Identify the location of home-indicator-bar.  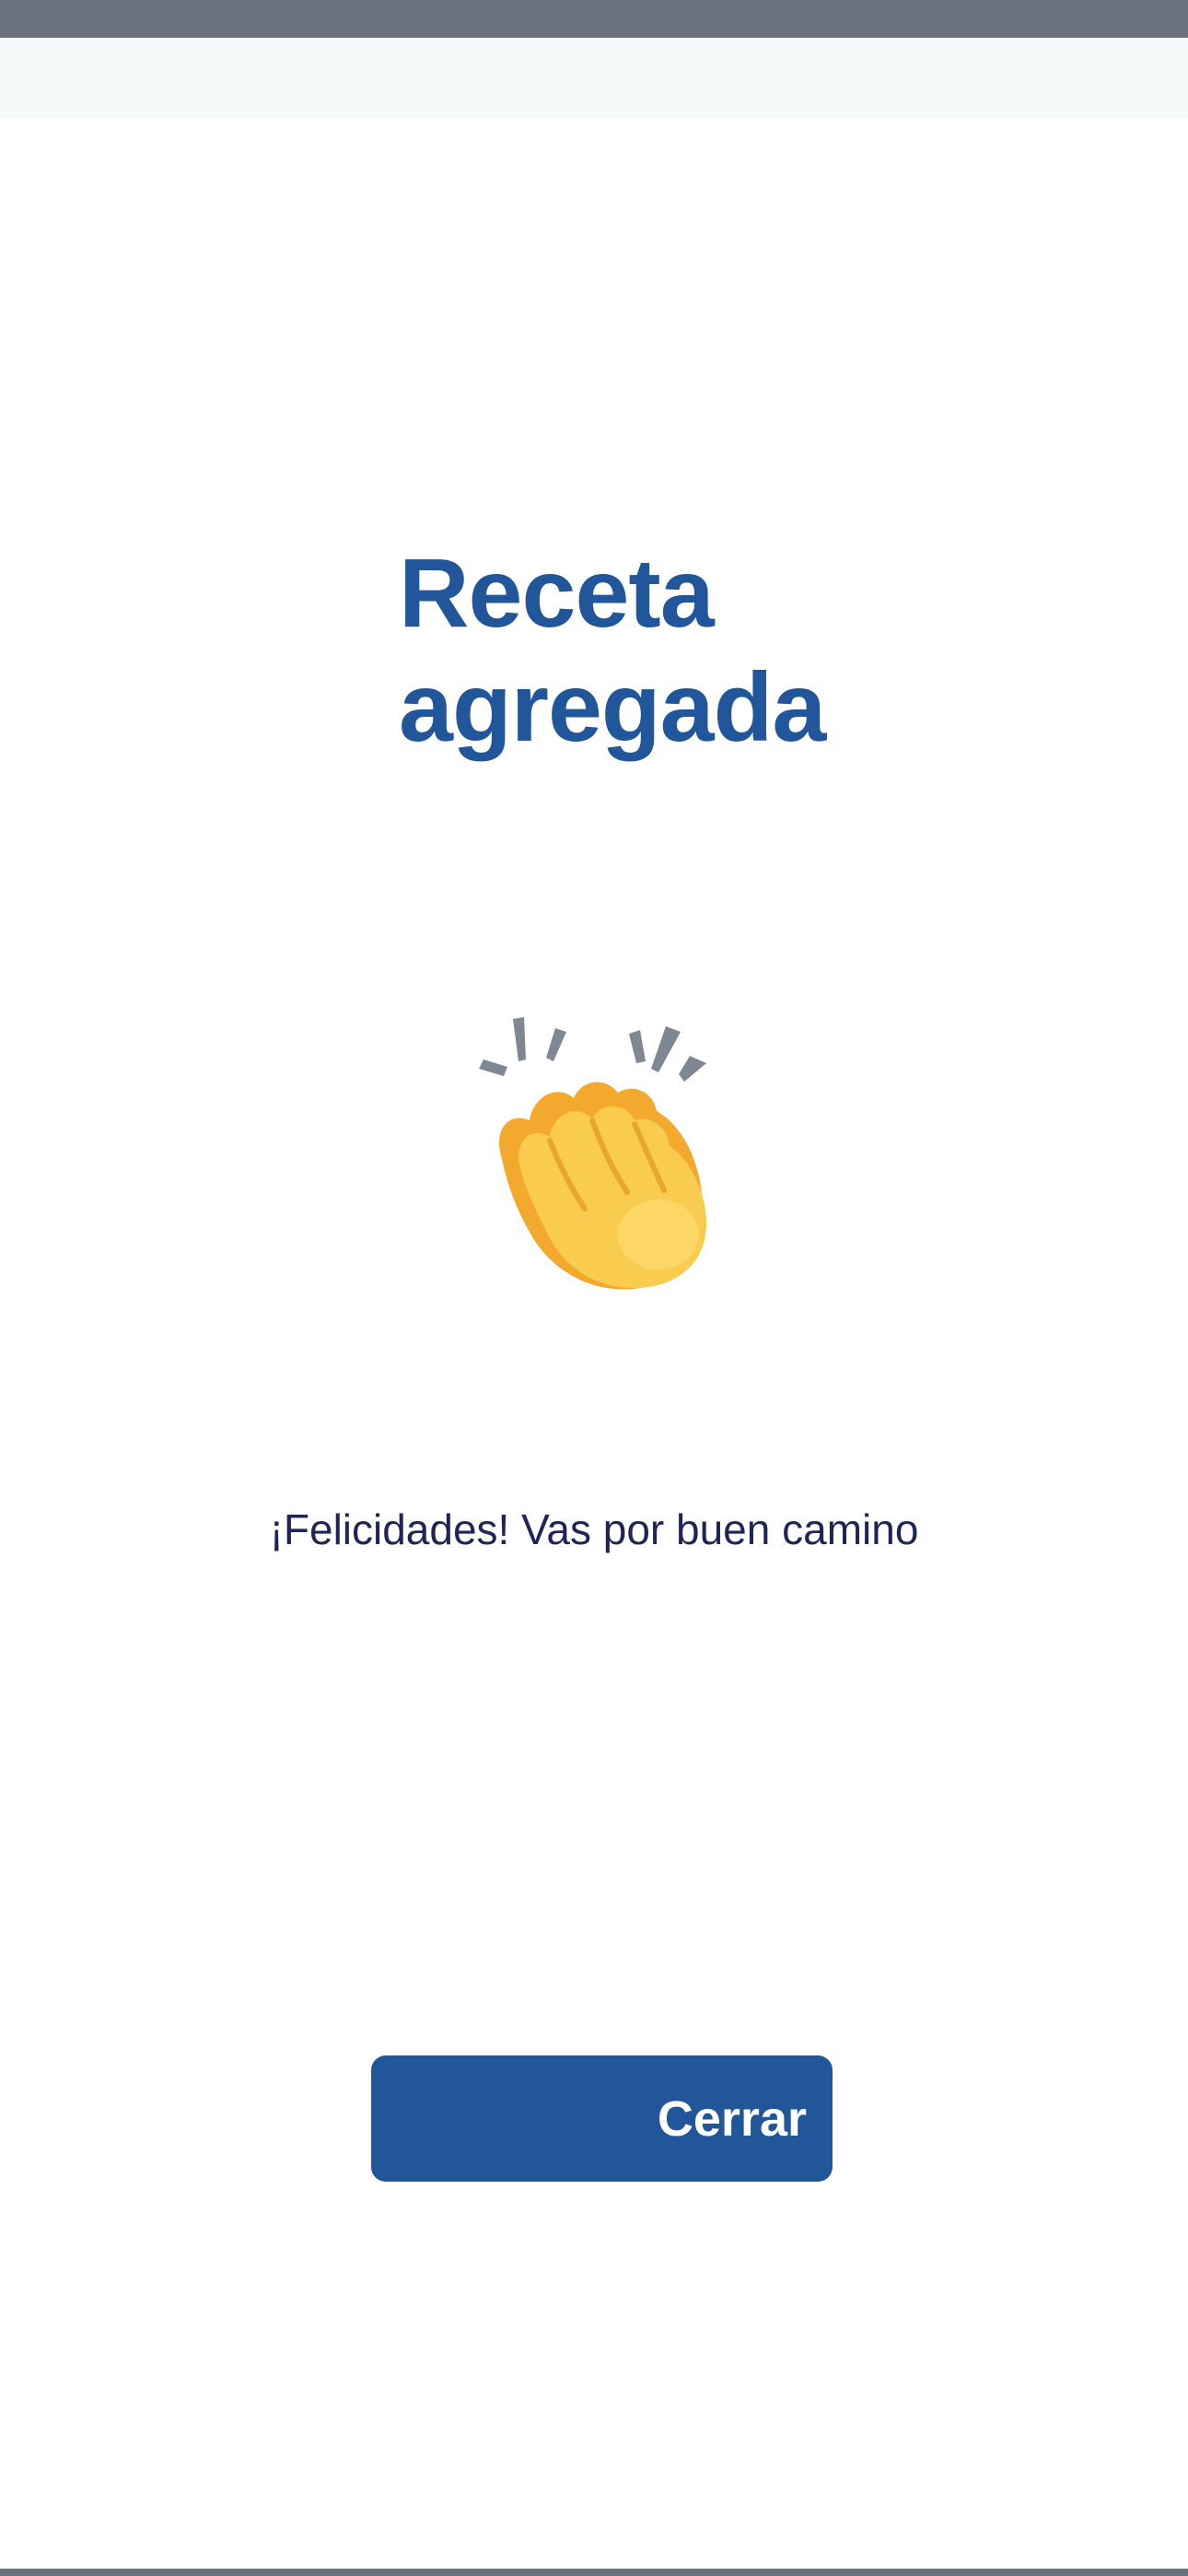
(594, 2572).